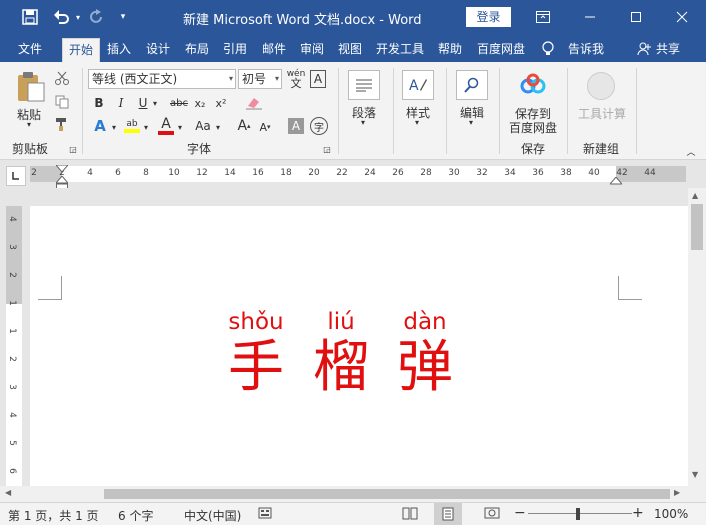  I want to click on web-layout-icon, so click(492, 514).